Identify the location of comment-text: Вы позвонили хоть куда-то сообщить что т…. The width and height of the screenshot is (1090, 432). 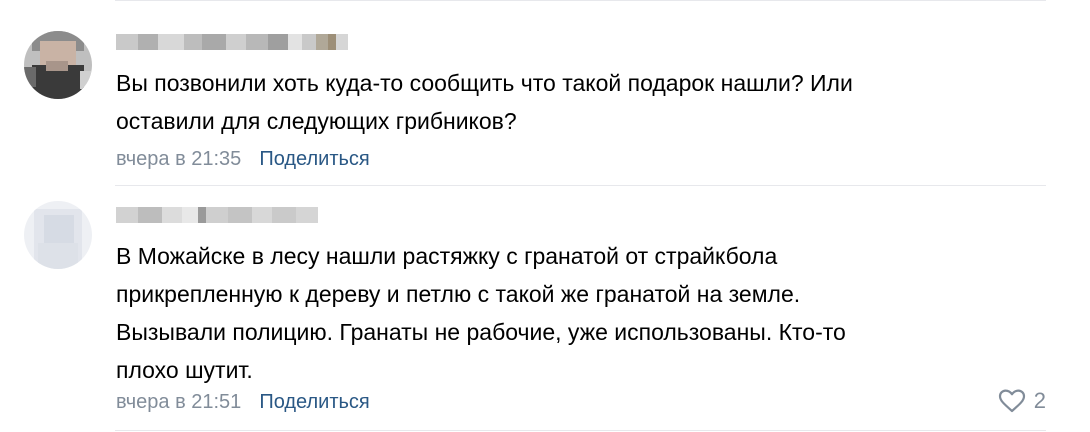
(566, 102).